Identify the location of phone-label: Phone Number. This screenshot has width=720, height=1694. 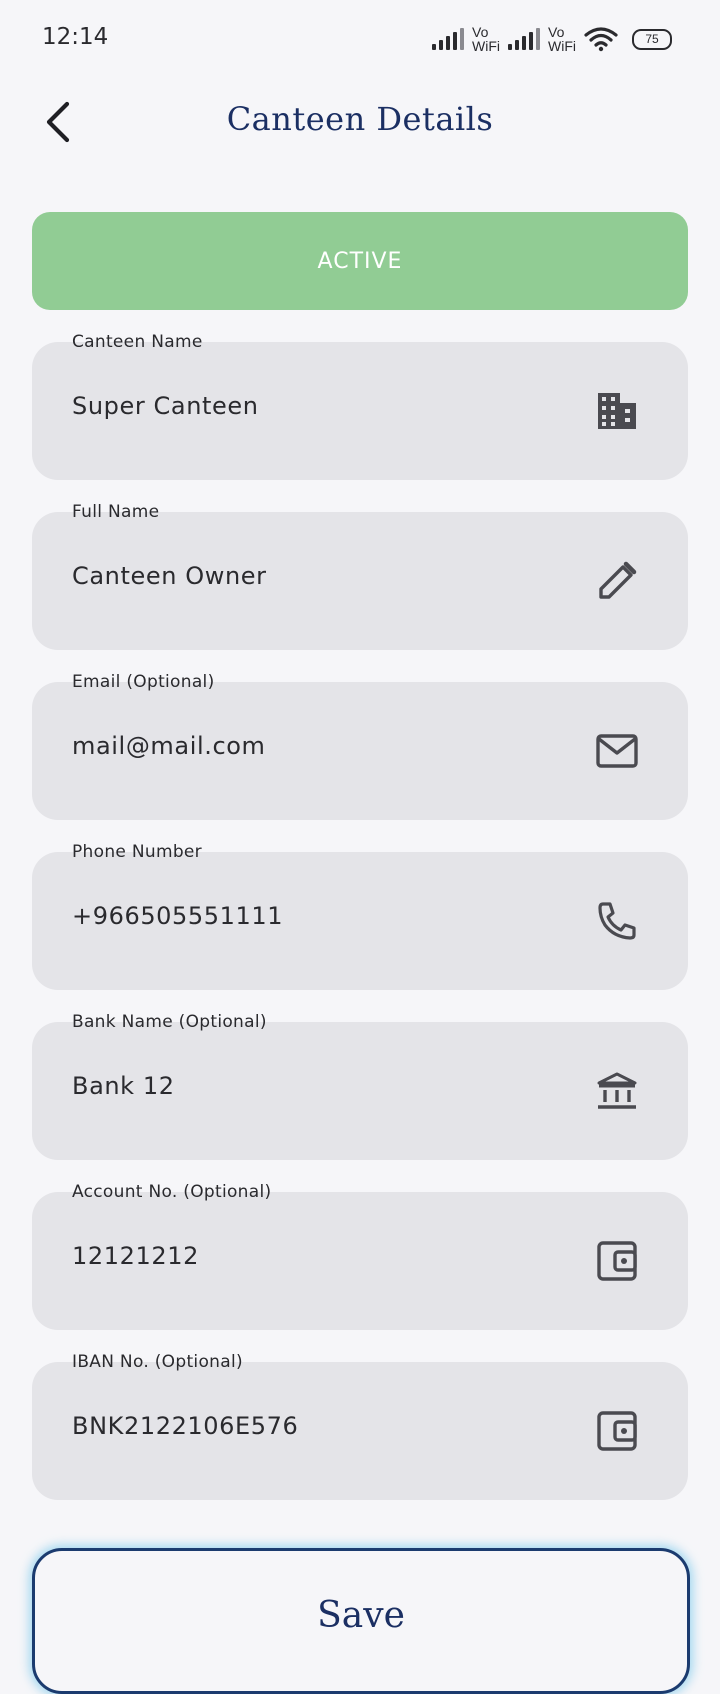
(137, 852).